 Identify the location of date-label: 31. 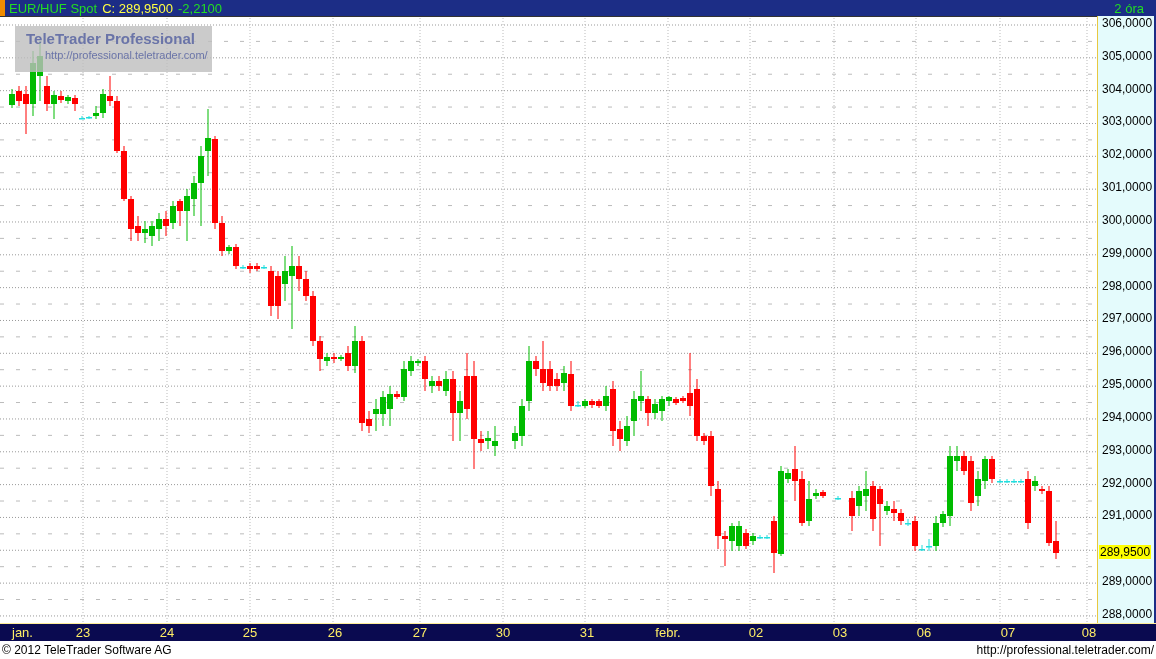
(587, 632).